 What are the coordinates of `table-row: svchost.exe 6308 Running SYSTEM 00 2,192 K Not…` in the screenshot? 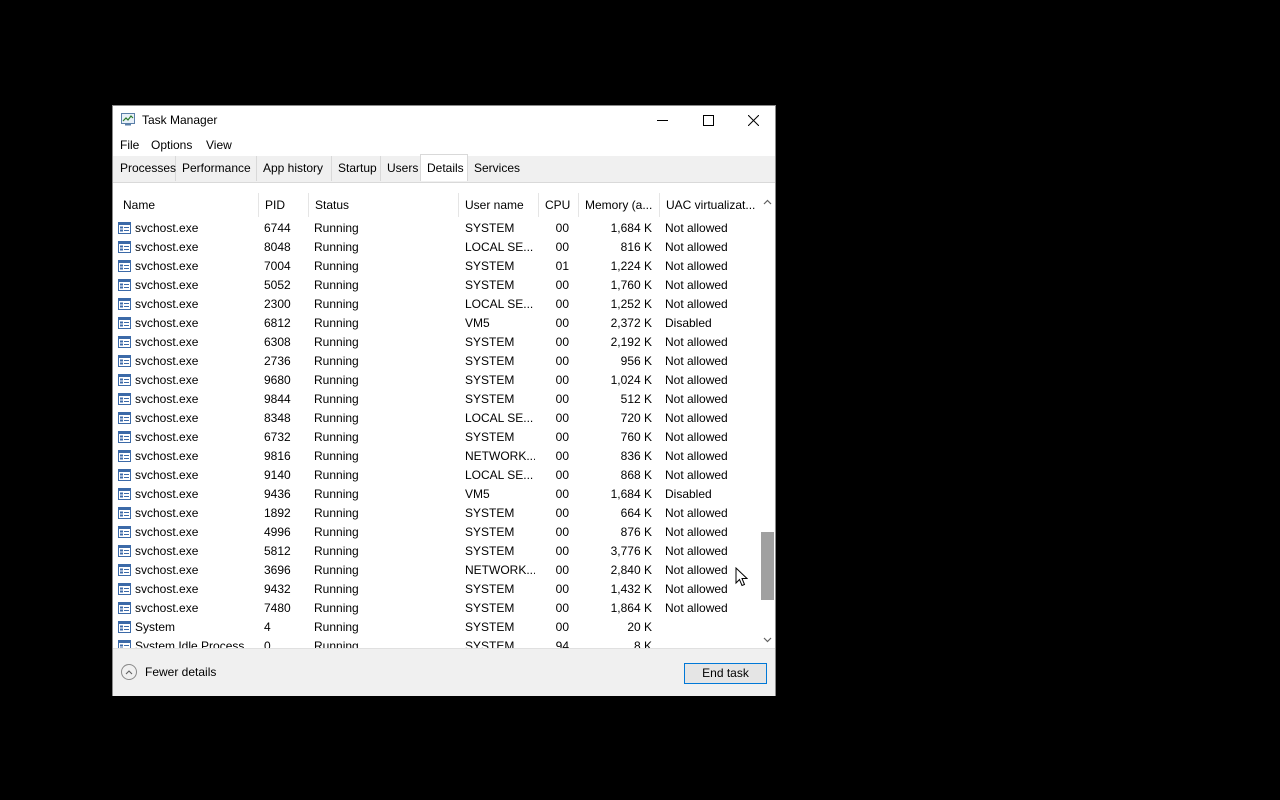 It's located at (435, 342).